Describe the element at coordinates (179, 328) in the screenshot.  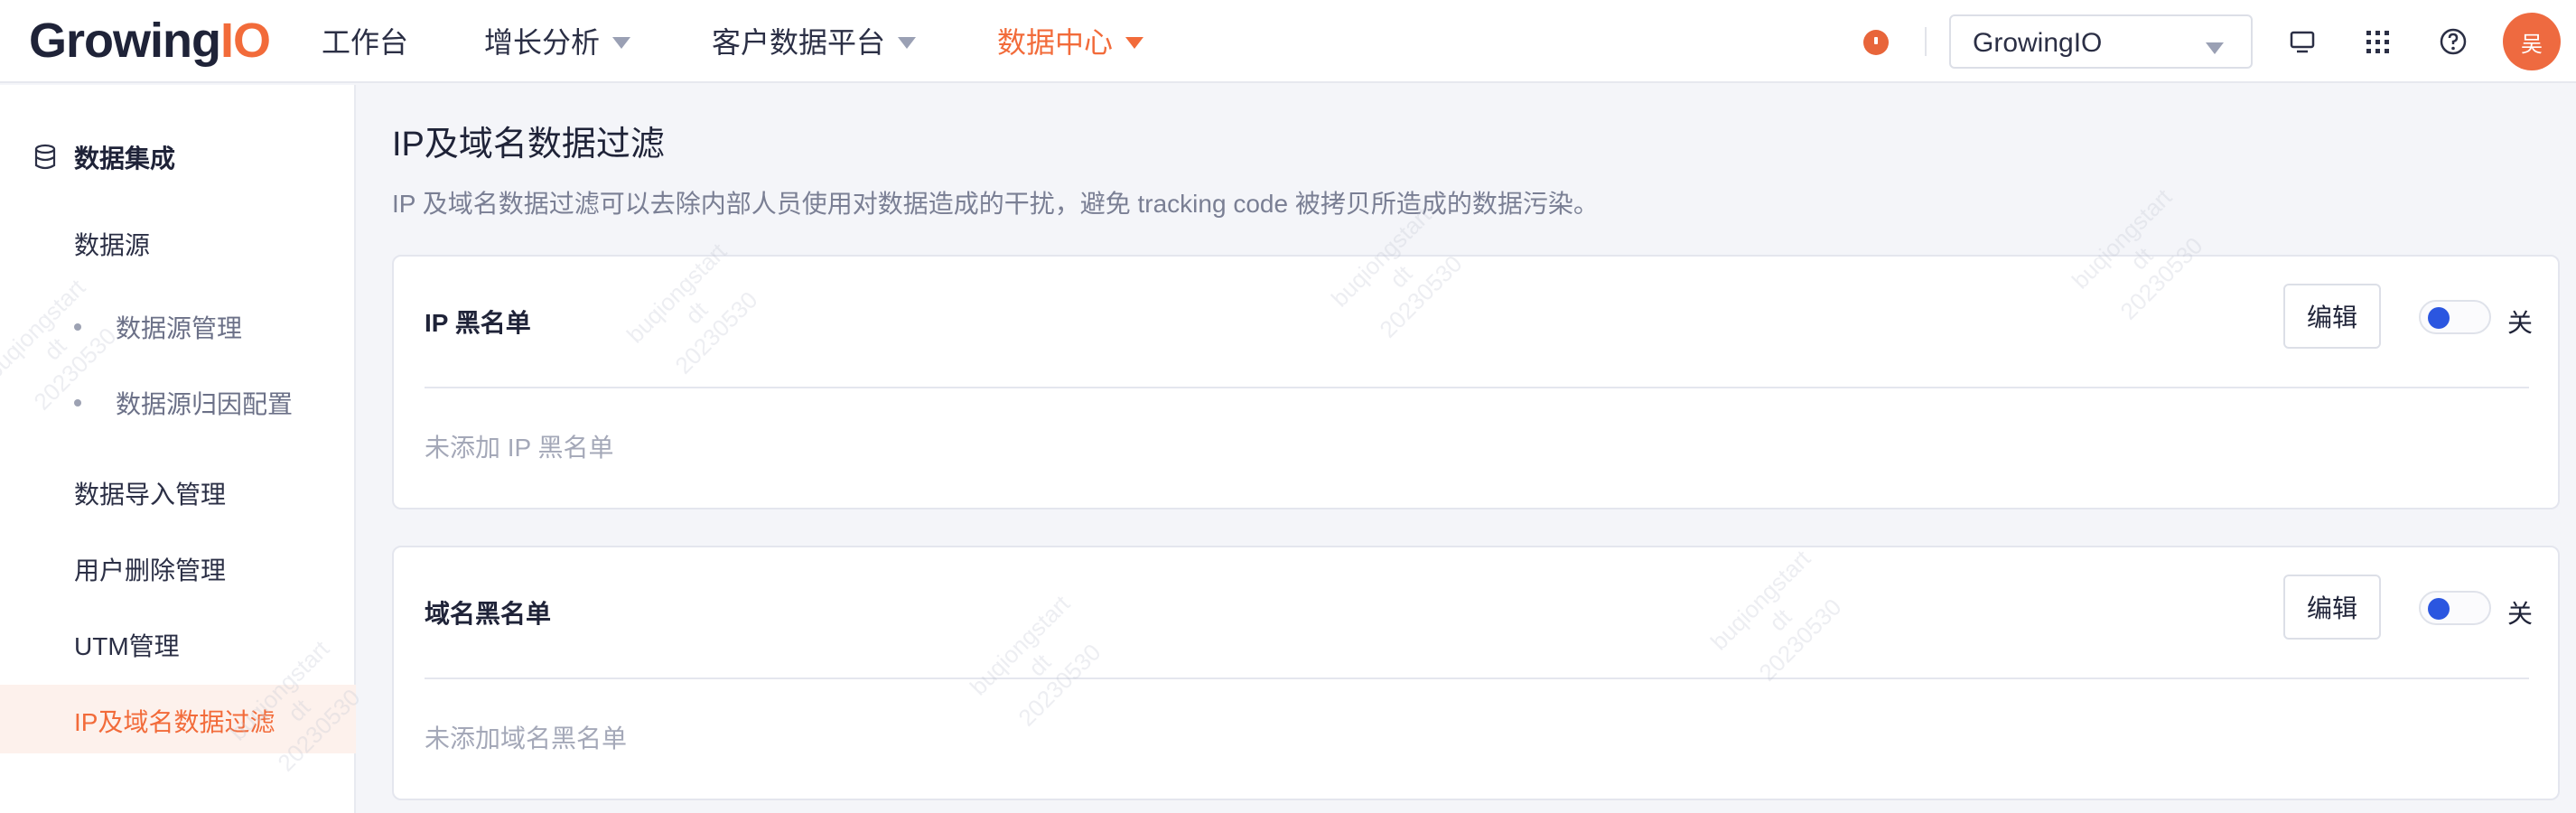
I see `sidebar-item-label: 数据源管理` at that location.